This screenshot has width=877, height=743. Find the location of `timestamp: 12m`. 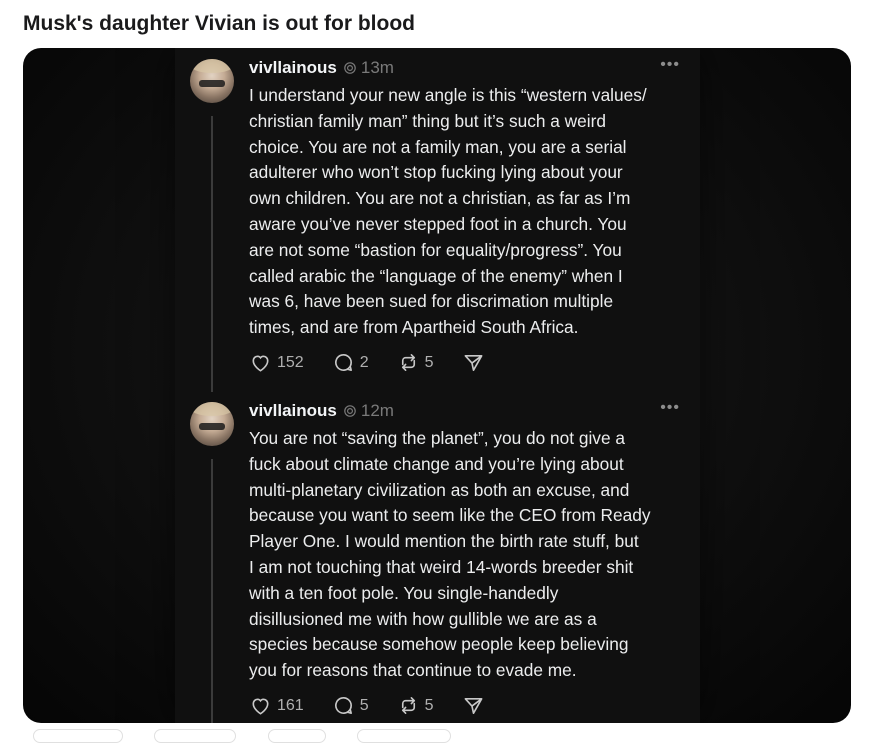

timestamp: 12m is located at coordinates (377, 410).